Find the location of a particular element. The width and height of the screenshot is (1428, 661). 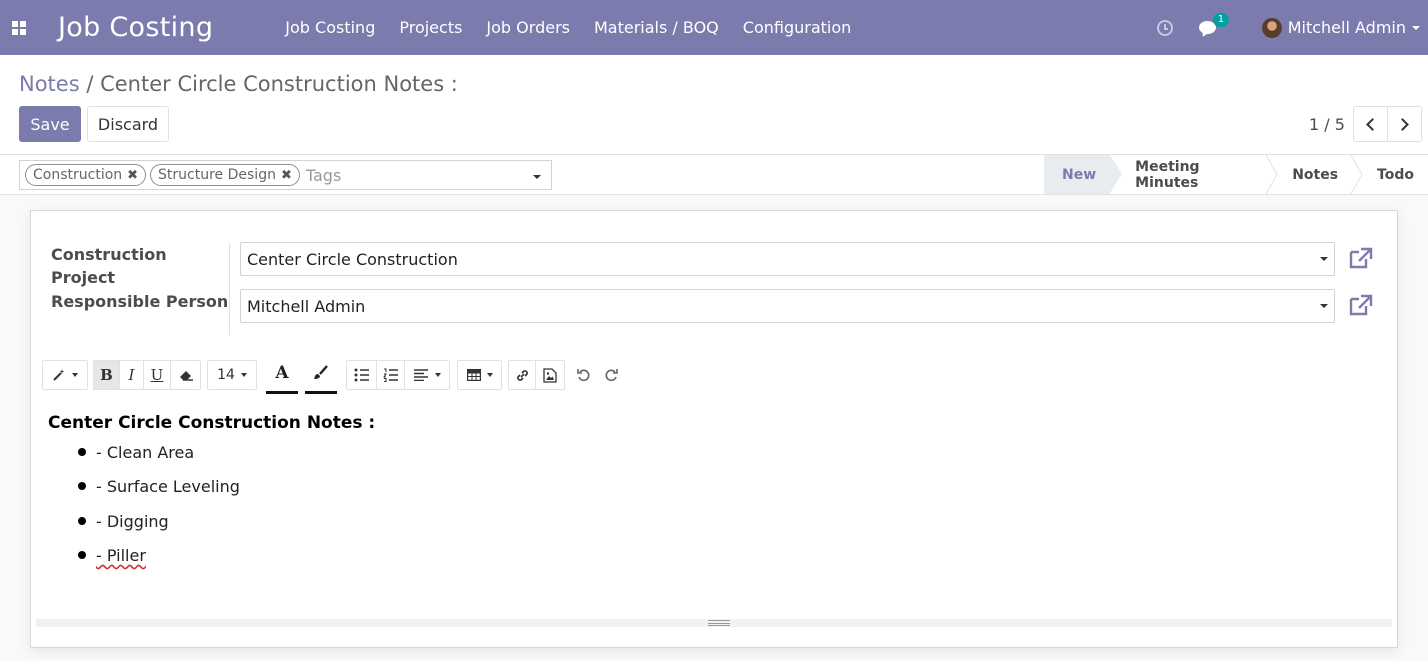

menu-configuration: Configuration is located at coordinates (797, 27).